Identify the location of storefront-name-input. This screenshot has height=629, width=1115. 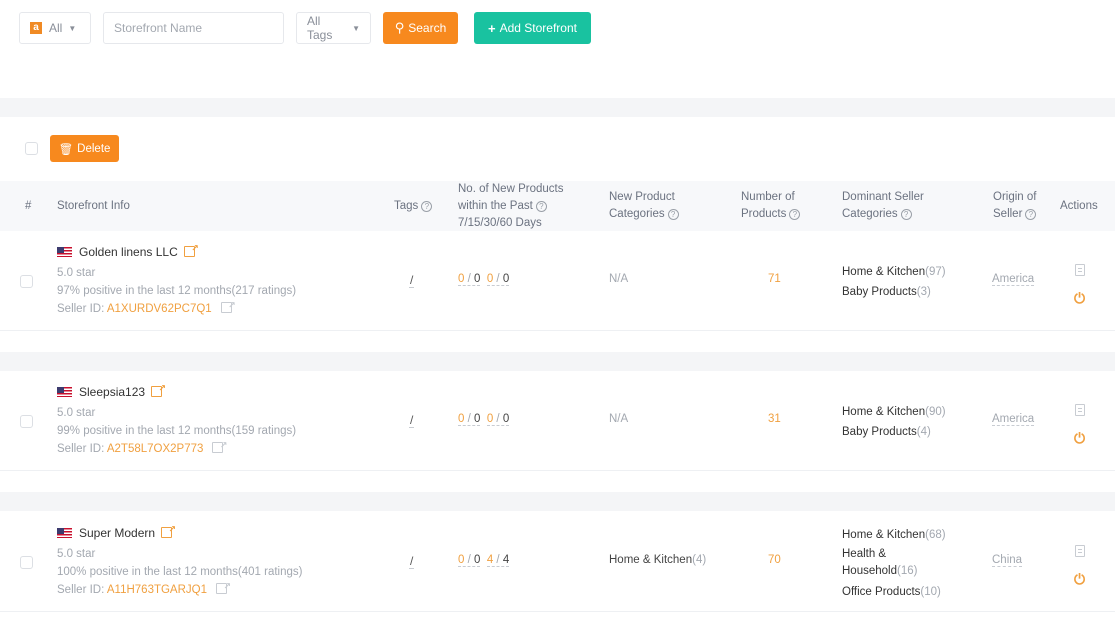
(193, 28).